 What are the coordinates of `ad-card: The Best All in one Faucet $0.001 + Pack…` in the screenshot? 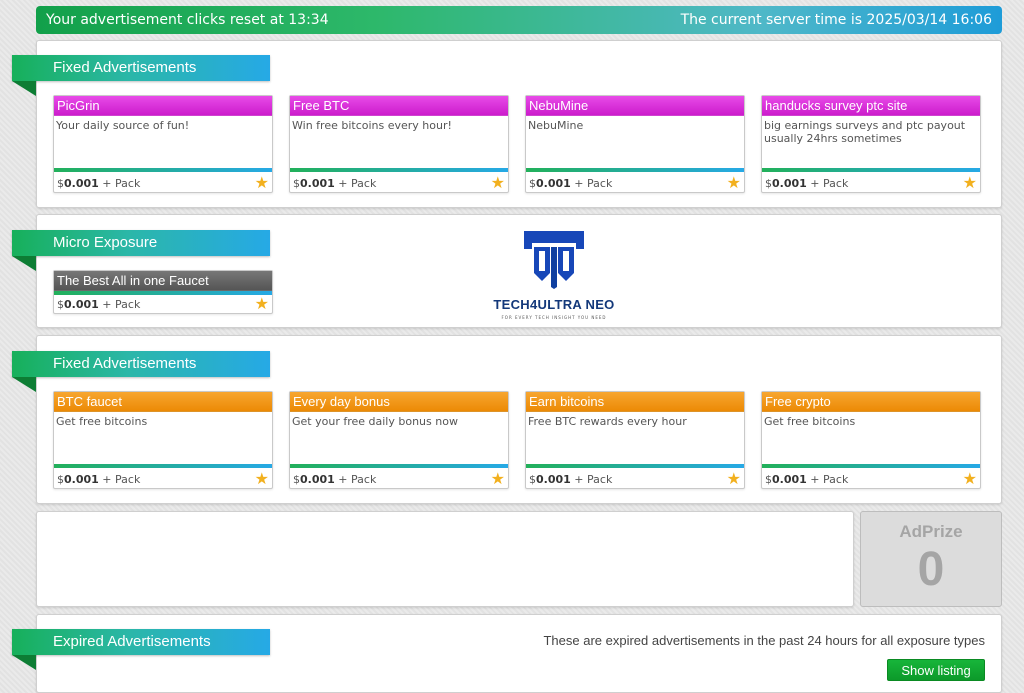 It's located at (163, 292).